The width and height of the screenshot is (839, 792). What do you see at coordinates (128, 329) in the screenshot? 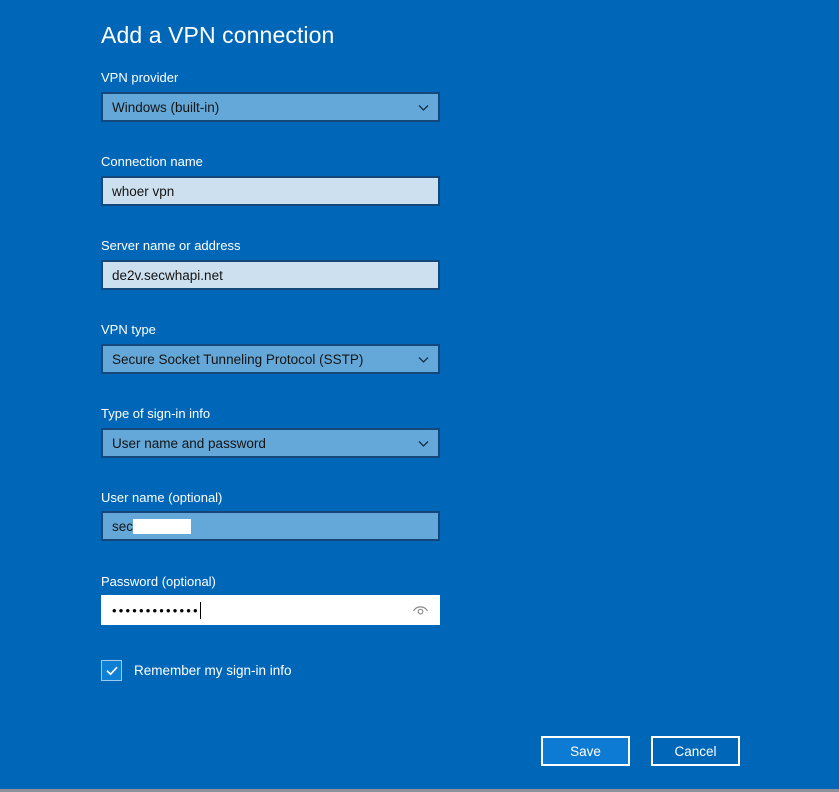
I see `label-vpn-type: VPN type` at bounding box center [128, 329].